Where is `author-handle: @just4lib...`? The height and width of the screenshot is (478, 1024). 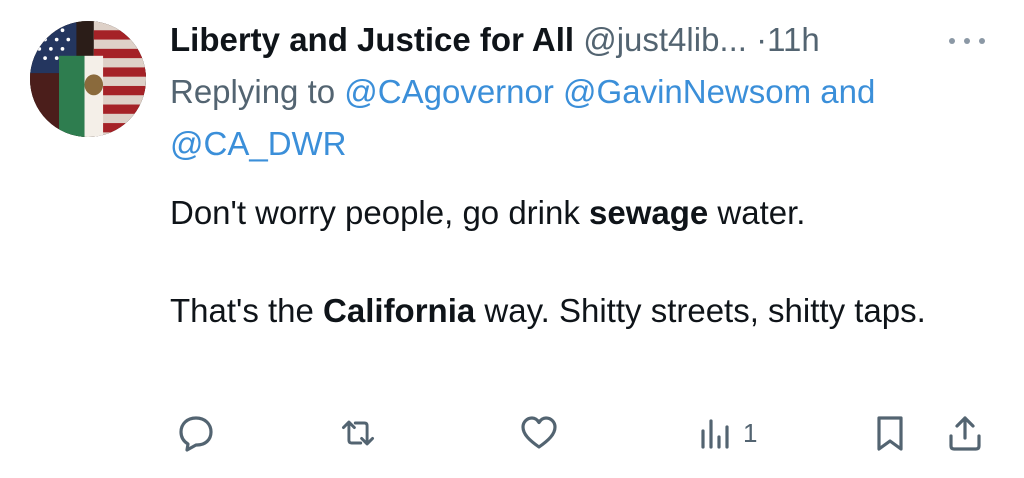
author-handle: @just4lib... is located at coordinates (665, 39).